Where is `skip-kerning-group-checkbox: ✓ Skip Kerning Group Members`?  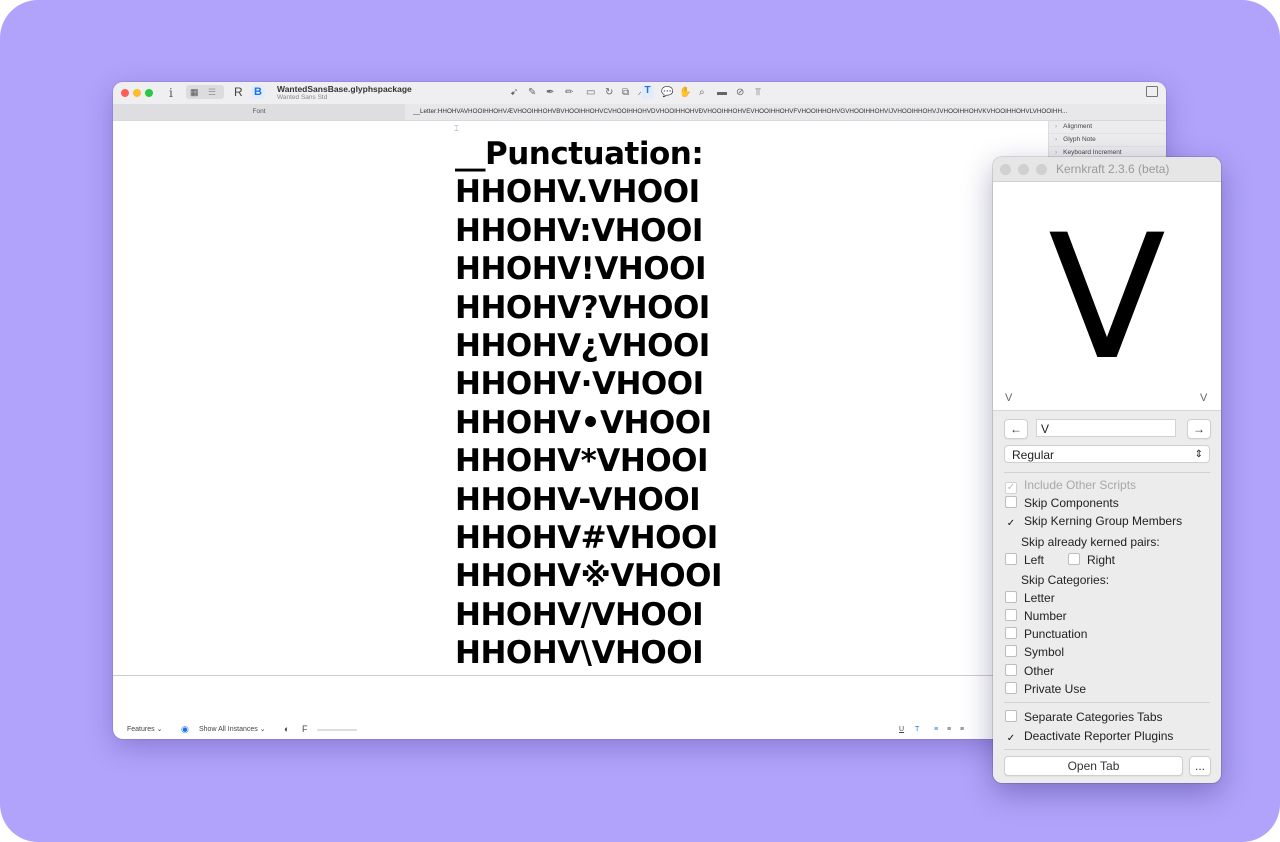
skip-kerning-group-checkbox: ✓ Skip Kerning Group Members is located at coordinates (1093, 521).